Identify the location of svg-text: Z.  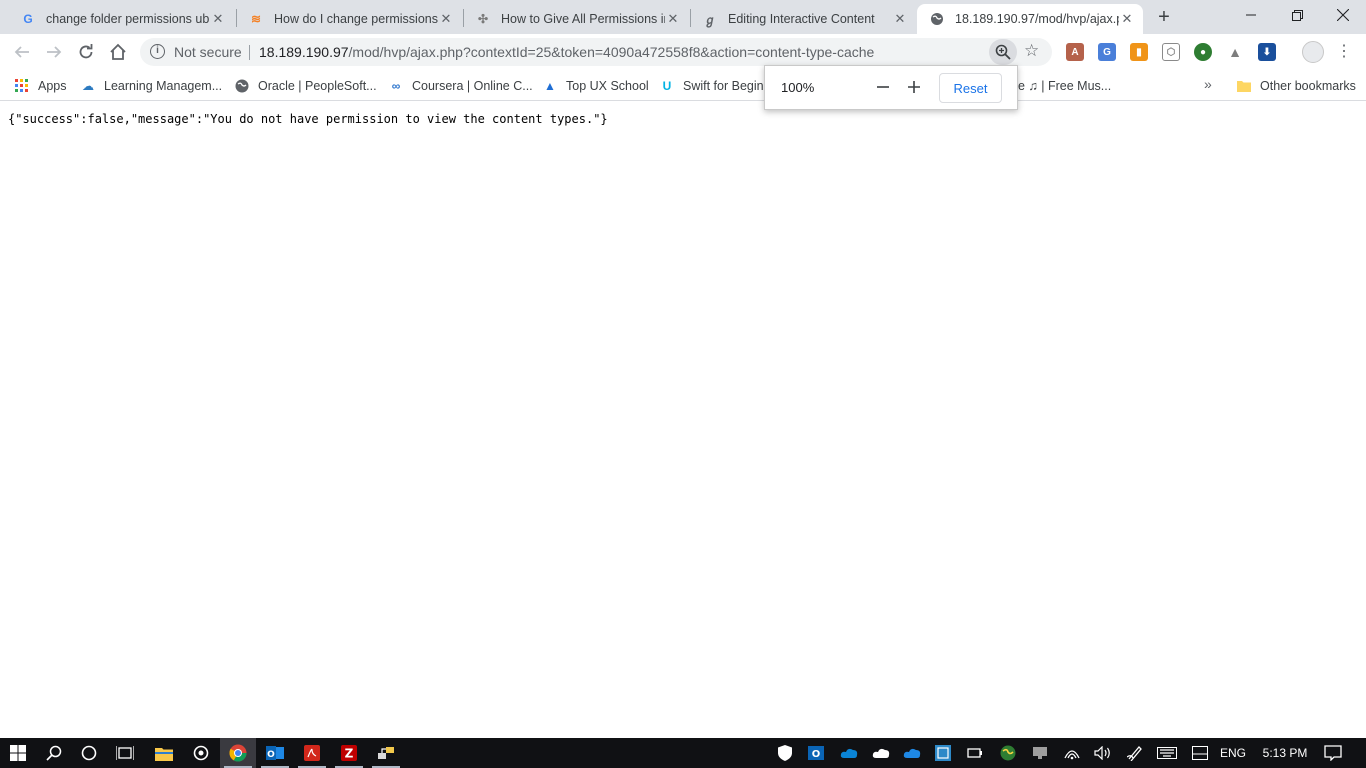
(349, 754).